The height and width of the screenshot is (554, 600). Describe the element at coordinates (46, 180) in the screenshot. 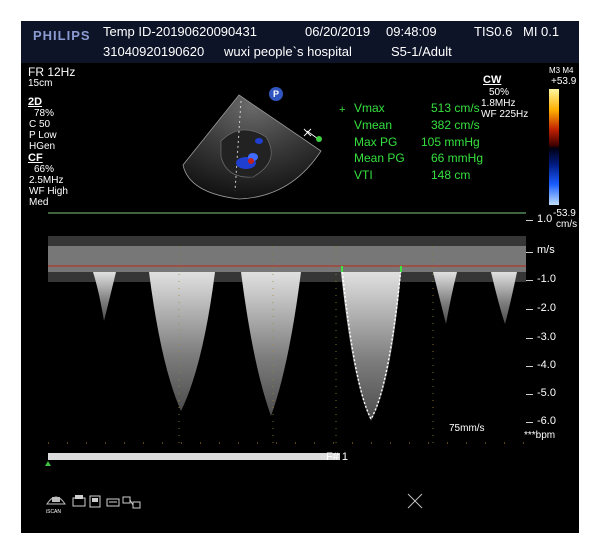

I see `freq-cf: 2.5MHz` at that location.